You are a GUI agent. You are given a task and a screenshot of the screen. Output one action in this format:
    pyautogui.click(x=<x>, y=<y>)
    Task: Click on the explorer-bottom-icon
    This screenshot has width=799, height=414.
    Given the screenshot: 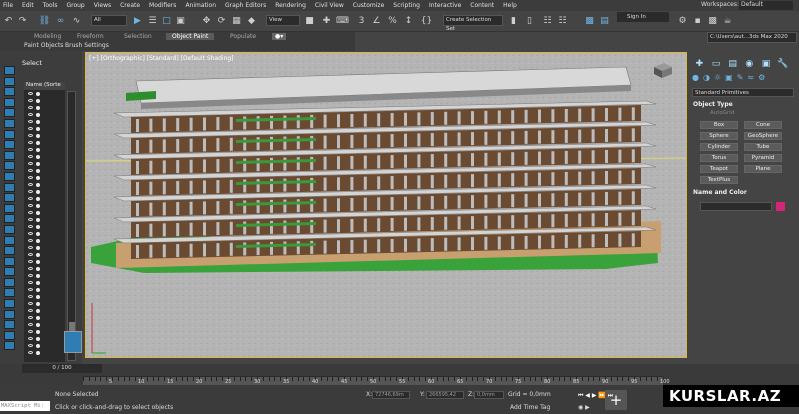 What is the action you would take?
    pyautogui.click(x=73, y=342)
    